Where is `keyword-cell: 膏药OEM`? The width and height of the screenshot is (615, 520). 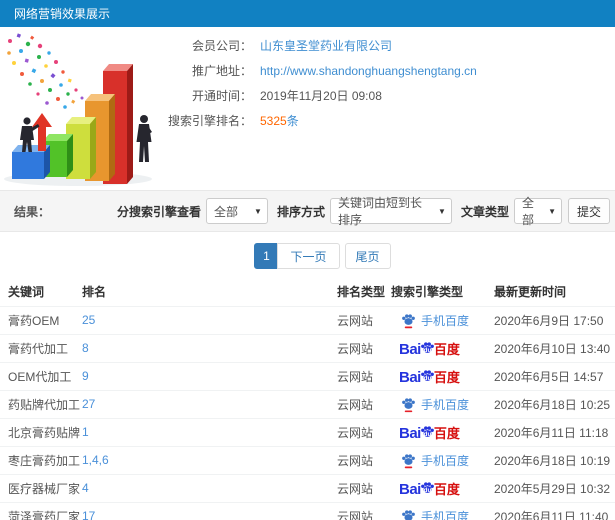 keyword-cell: 膏药OEM is located at coordinates (41, 319).